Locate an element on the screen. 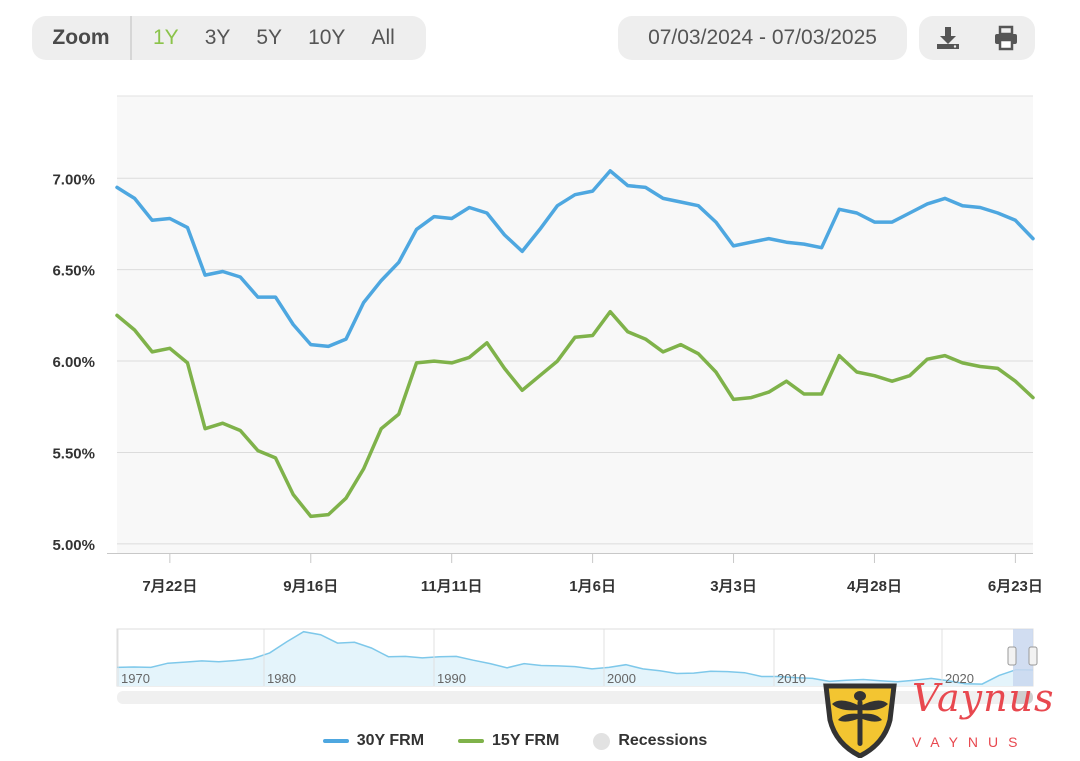 The image size is (1080, 761). legend-item-30y: 30Y FRM is located at coordinates (373, 741).